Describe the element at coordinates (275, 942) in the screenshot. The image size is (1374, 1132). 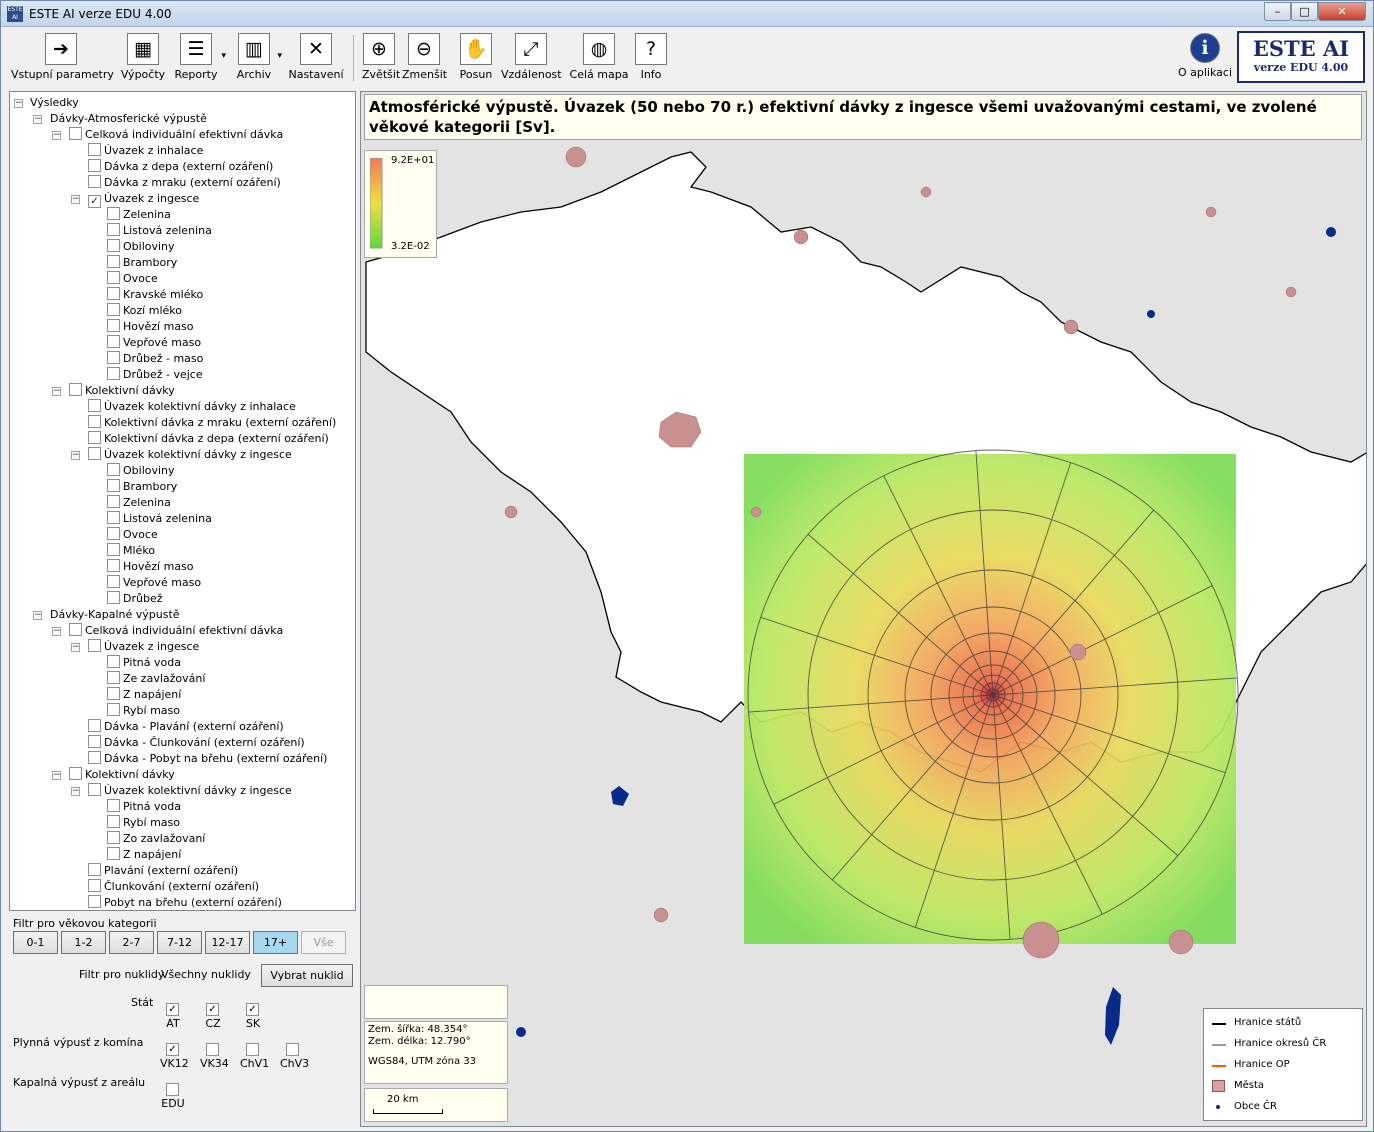
I see `age-button-5: 17+` at that location.